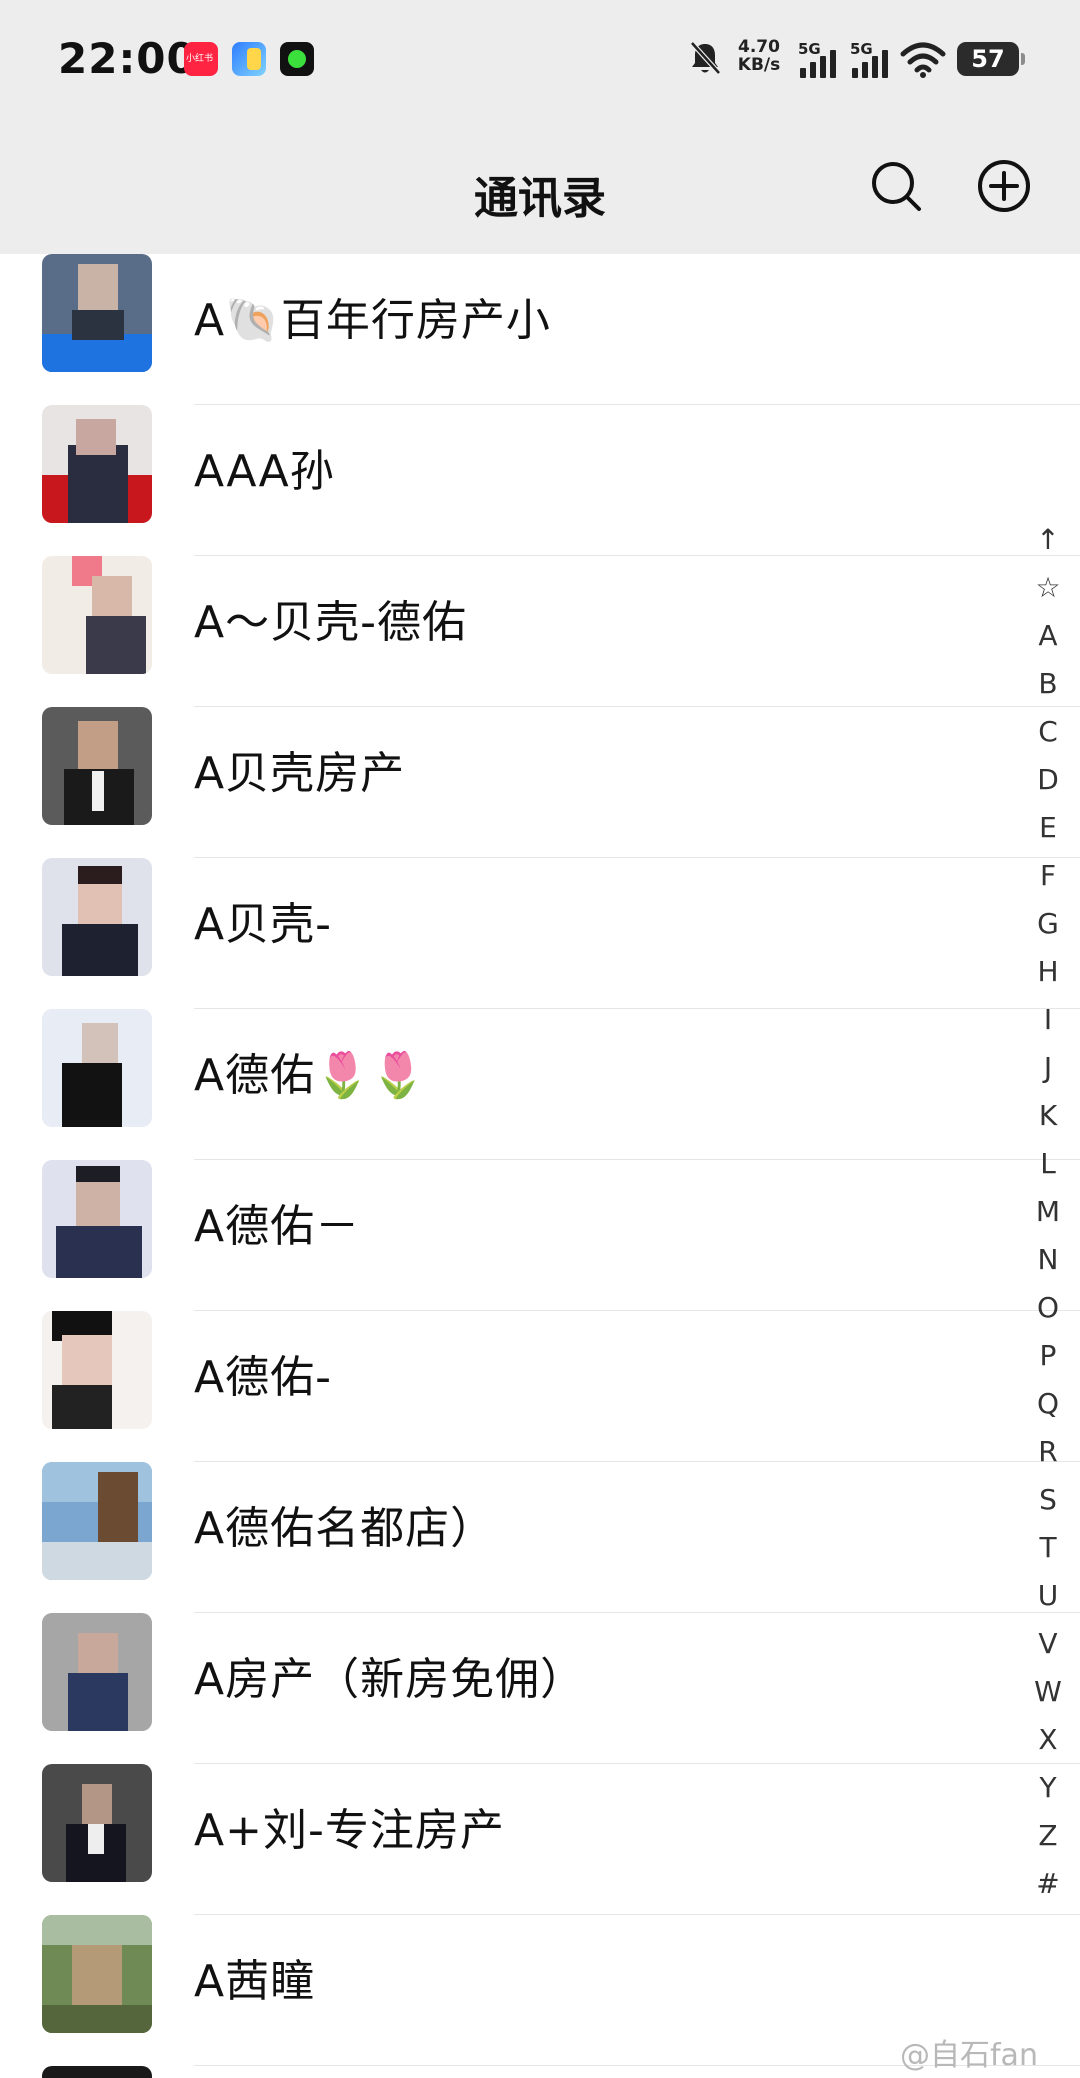  What do you see at coordinates (1048, 1356) in the screenshot?
I see `index-letter: P` at bounding box center [1048, 1356].